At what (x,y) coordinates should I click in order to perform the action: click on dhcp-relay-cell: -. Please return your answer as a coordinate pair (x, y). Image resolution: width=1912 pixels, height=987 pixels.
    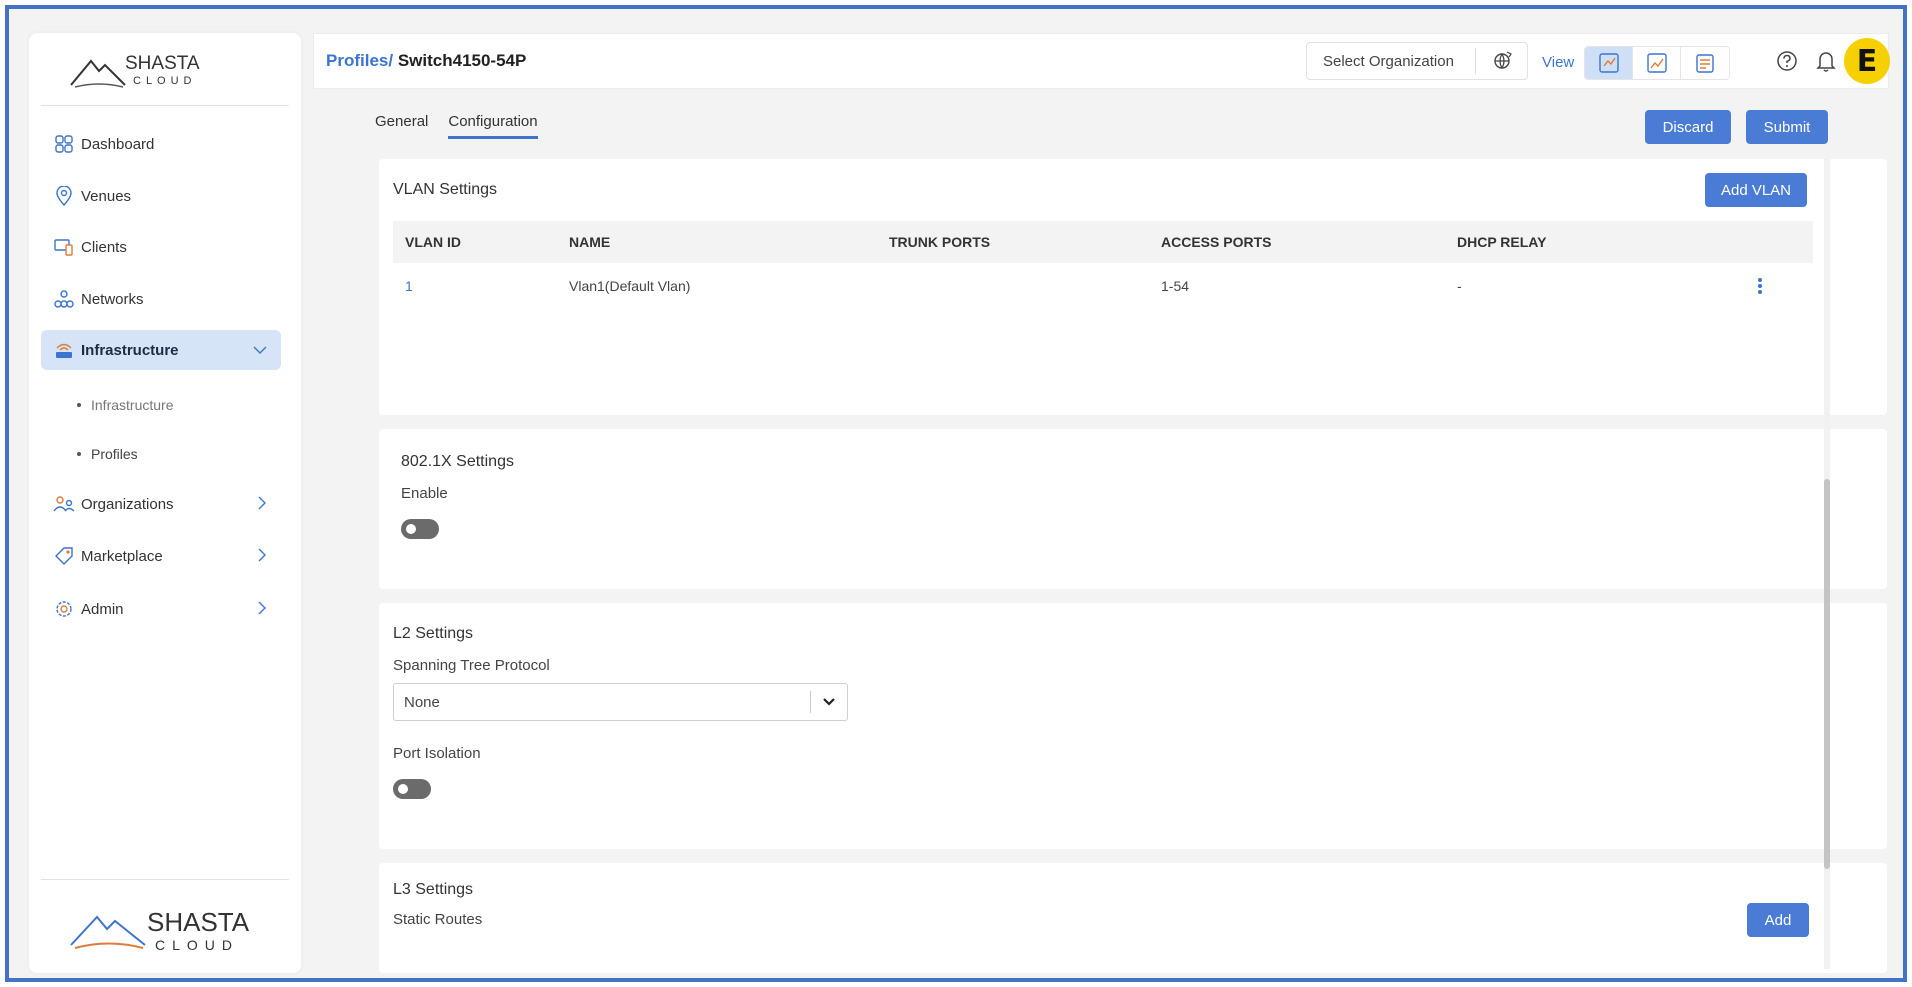
    Looking at the image, I should click on (1459, 286).